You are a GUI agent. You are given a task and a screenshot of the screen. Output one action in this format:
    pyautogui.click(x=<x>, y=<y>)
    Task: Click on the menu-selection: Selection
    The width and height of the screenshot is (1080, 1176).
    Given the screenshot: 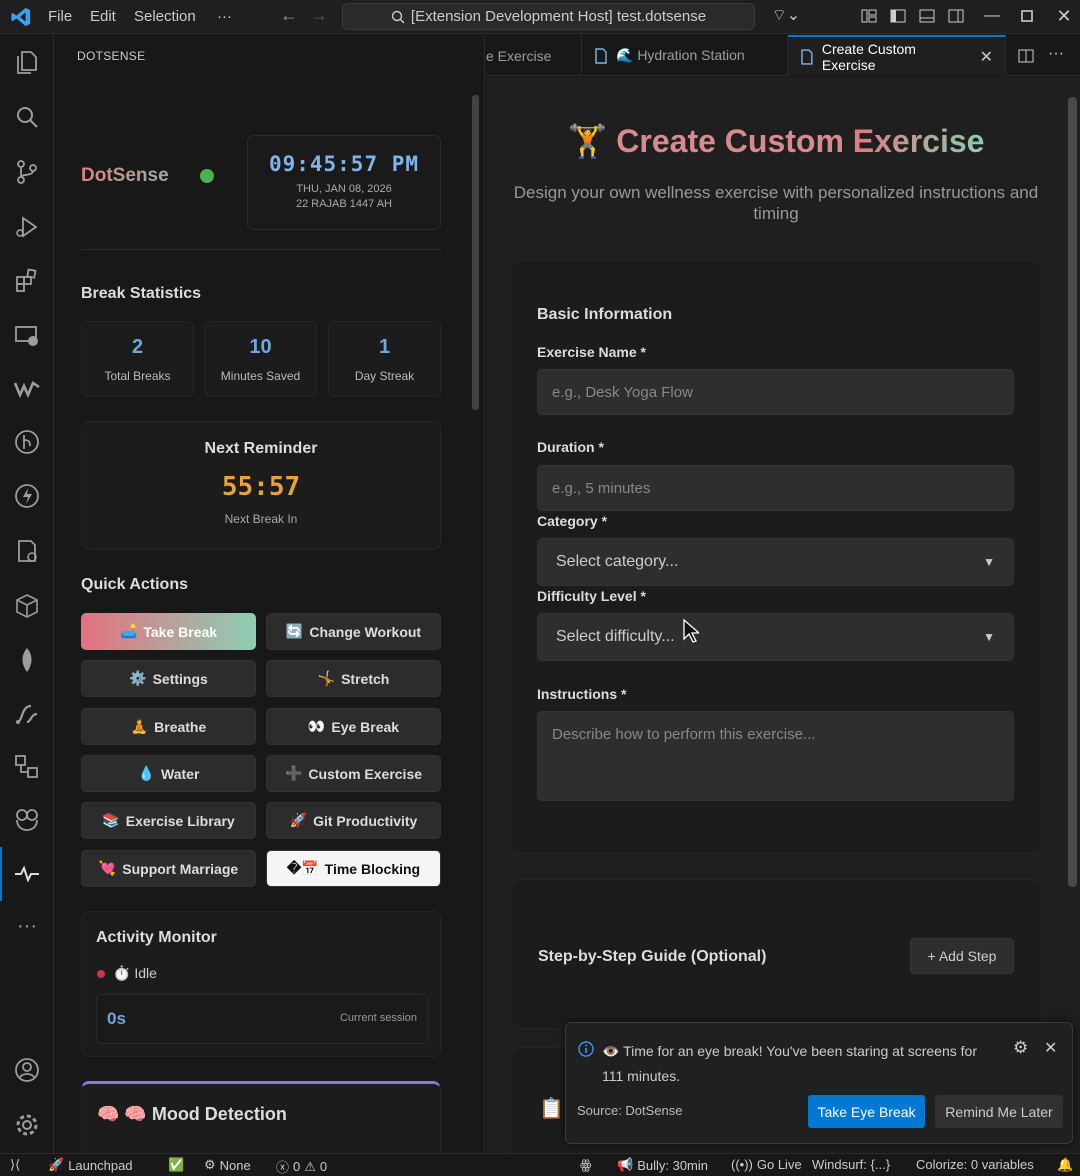 What is the action you would take?
    pyautogui.click(x=165, y=16)
    